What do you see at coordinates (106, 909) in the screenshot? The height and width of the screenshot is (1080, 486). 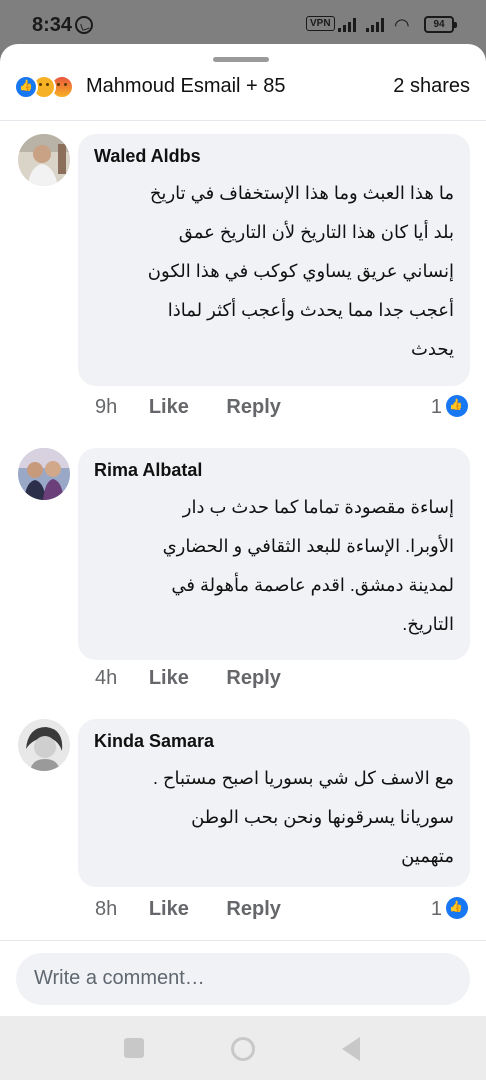 I see `comment-time: 8h` at bounding box center [106, 909].